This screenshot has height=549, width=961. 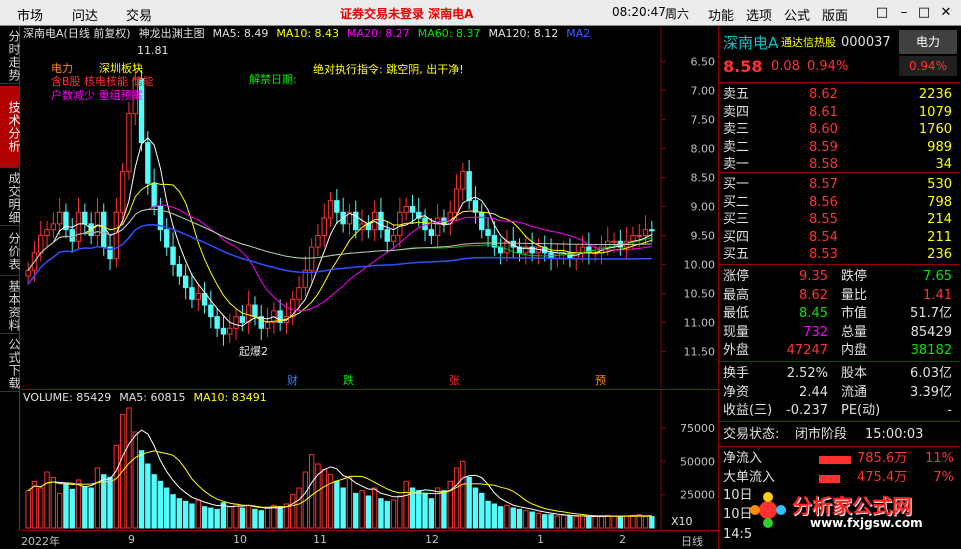 What do you see at coordinates (924, 13) in the screenshot?
I see `maximize-icon: □` at bounding box center [924, 13].